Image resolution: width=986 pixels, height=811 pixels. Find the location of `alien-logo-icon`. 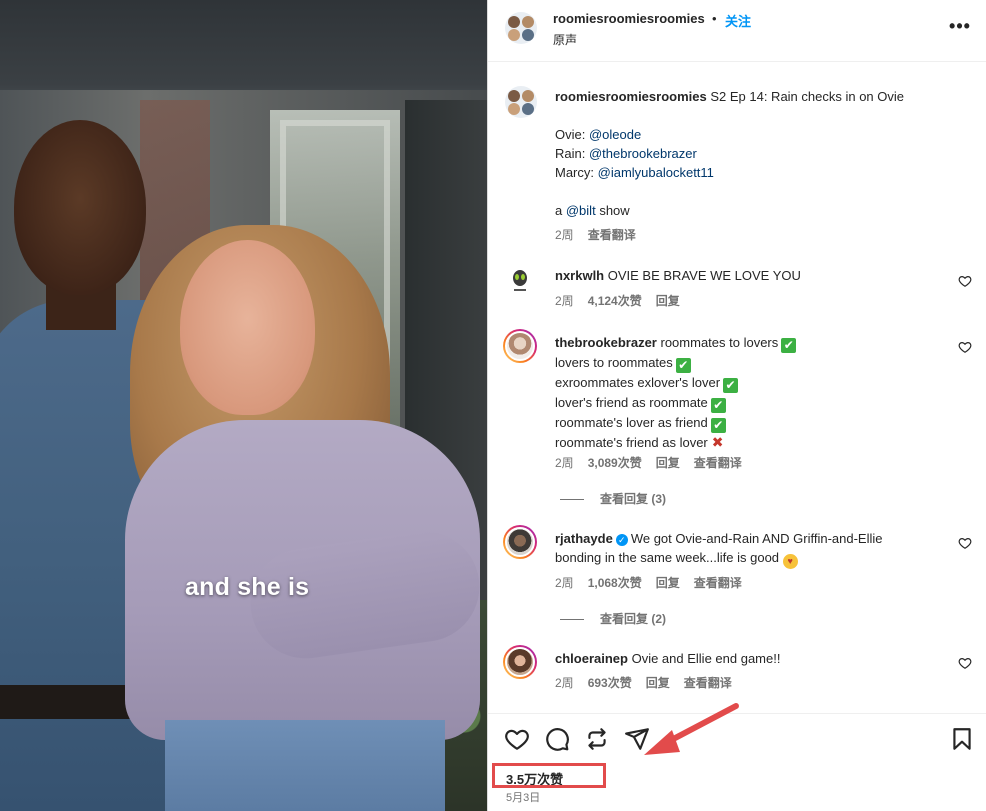

alien-logo-icon is located at coordinates (520, 281).